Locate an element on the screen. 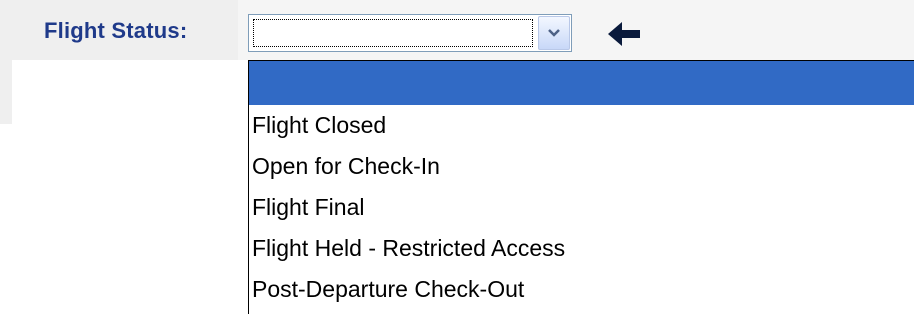 Image resolution: width=914 pixels, height=314 pixels. dropdown-option: Flight Closed is located at coordinates (581, 125).